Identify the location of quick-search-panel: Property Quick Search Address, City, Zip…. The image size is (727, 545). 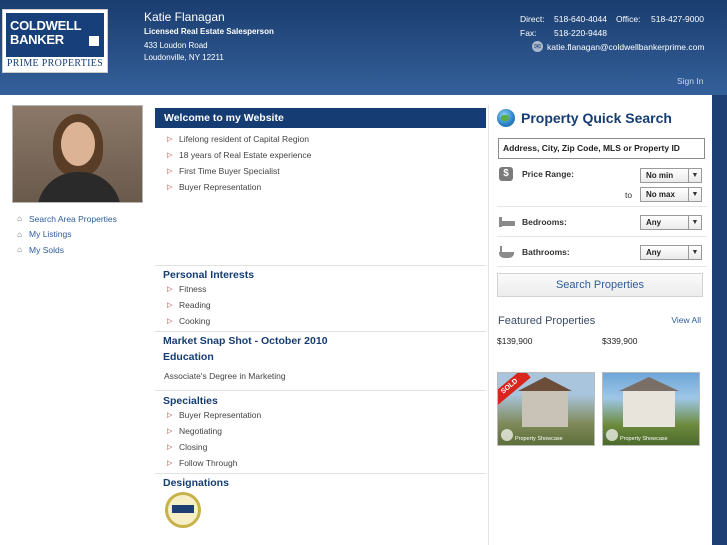
(602, 227).